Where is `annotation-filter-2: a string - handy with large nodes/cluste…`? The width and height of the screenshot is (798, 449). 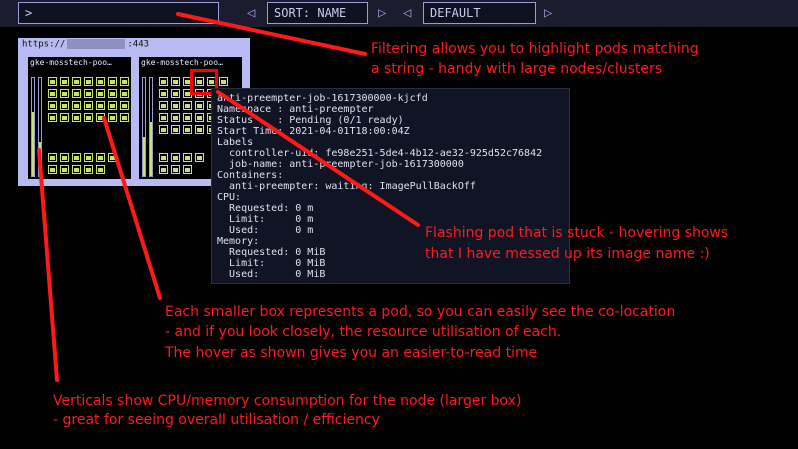
annotation-filter-2: a string - handy with large nodes/cluste… is located at coordinates (517, 69).